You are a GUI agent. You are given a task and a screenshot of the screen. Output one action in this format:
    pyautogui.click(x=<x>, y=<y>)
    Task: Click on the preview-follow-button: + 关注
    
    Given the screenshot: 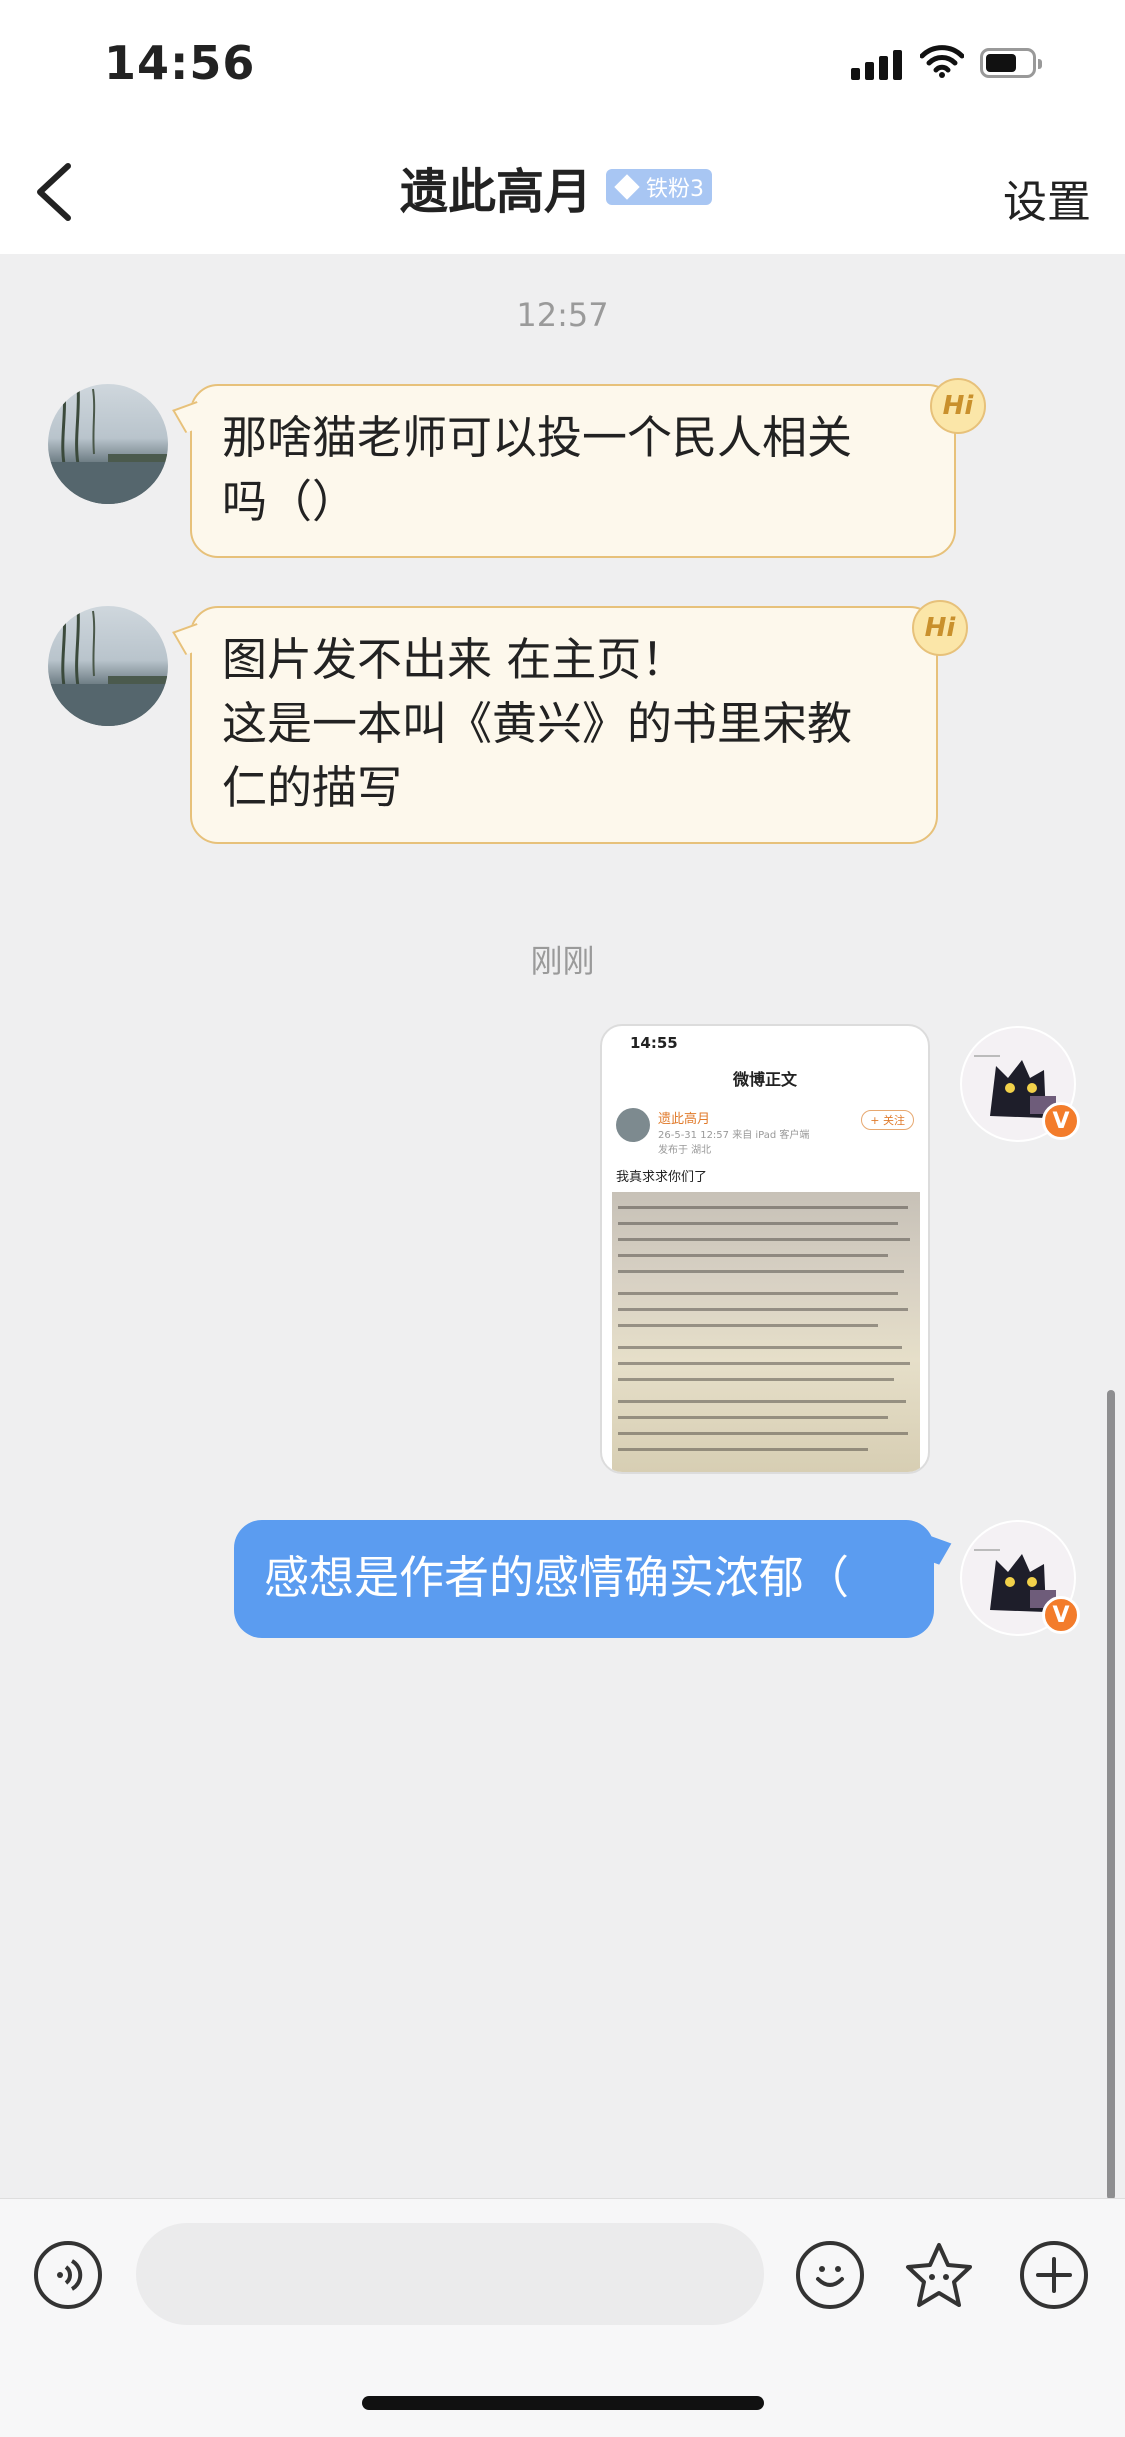 What is the action you would take?
    pyautogui.click(x=887, y=1120)
    